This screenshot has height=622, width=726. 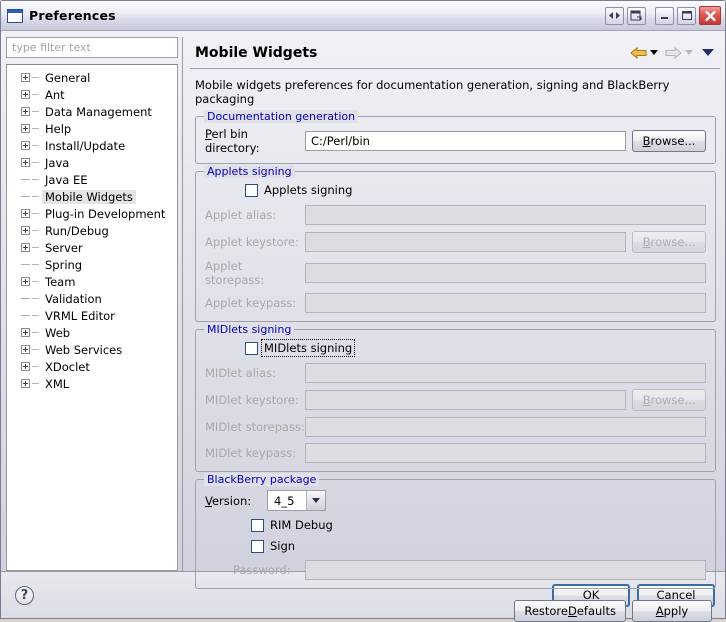 What do you see at coordinates (92, 349) in the screenshot?
I see `tree-item-web-services: Web Services` at bounding box center [92, 349].